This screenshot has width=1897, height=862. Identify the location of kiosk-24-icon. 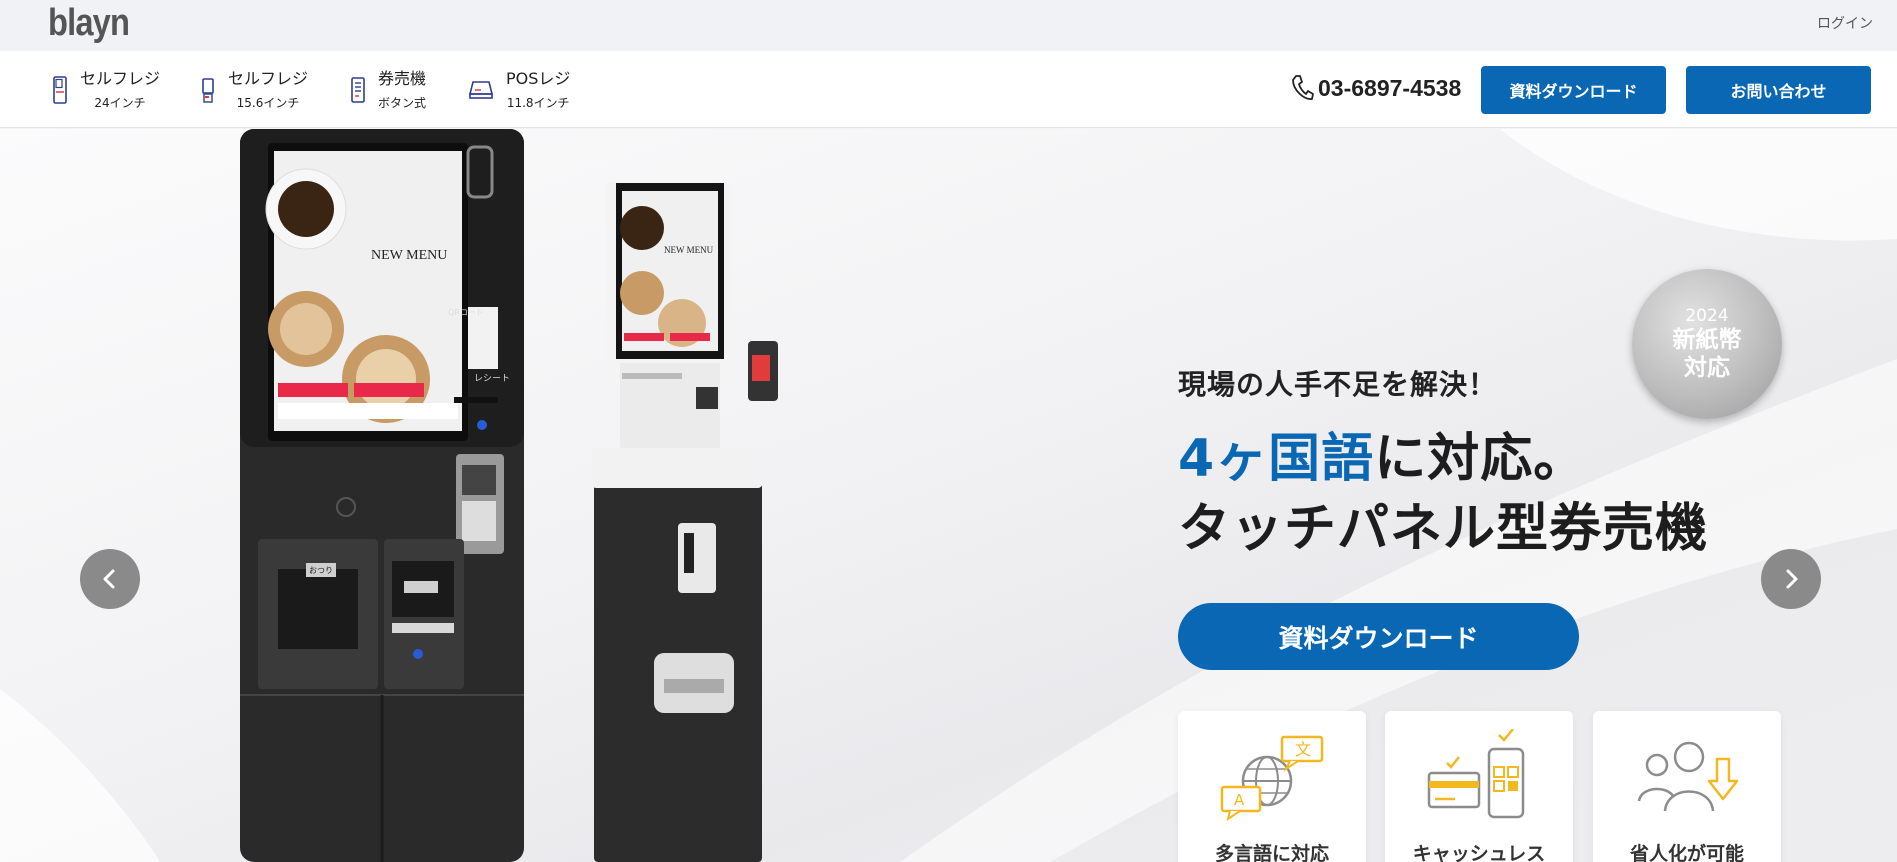
(60, 90).